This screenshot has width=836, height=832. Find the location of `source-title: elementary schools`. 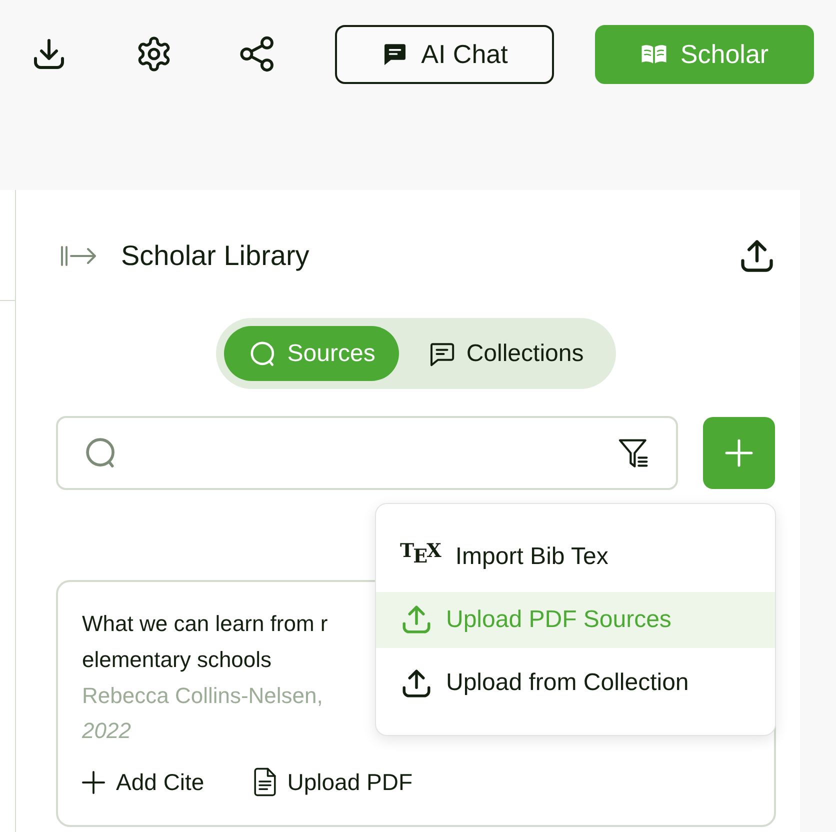

source-title: elementary schools is located at coordinates (177, 660).